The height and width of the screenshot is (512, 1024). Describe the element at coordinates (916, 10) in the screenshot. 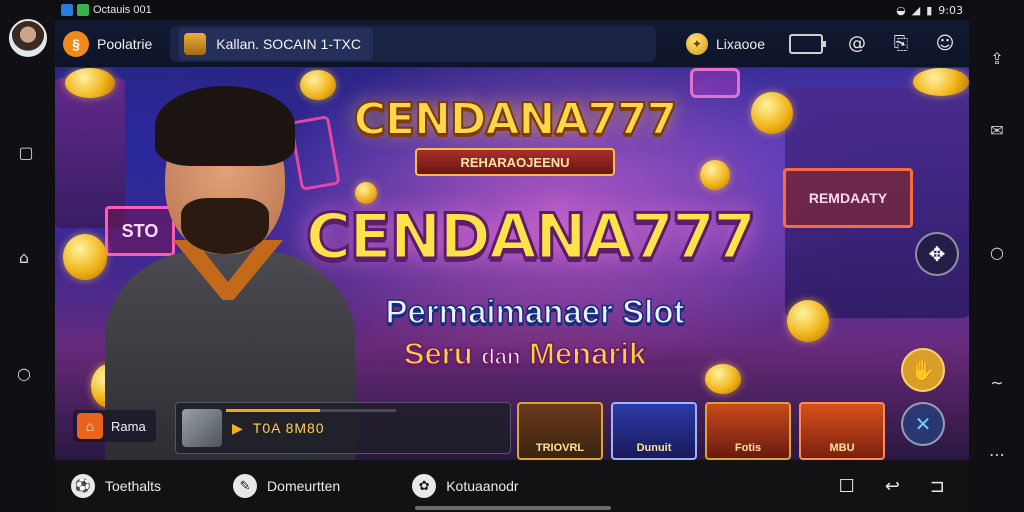

I see `signal-icon: ◢` at that location.